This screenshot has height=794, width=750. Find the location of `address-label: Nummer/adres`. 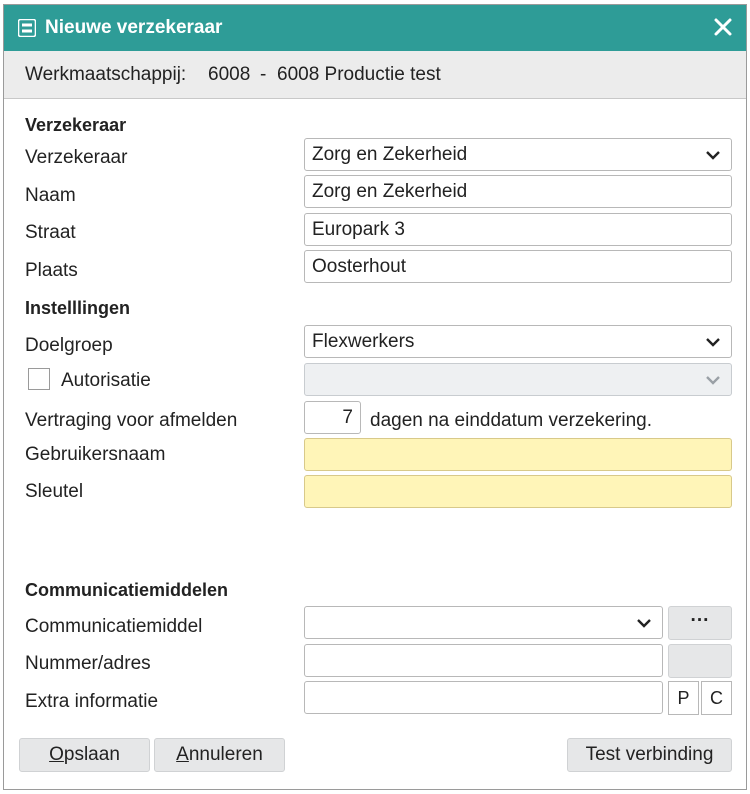

address-label: Nummer/adres is located at coordinates (88, 663).